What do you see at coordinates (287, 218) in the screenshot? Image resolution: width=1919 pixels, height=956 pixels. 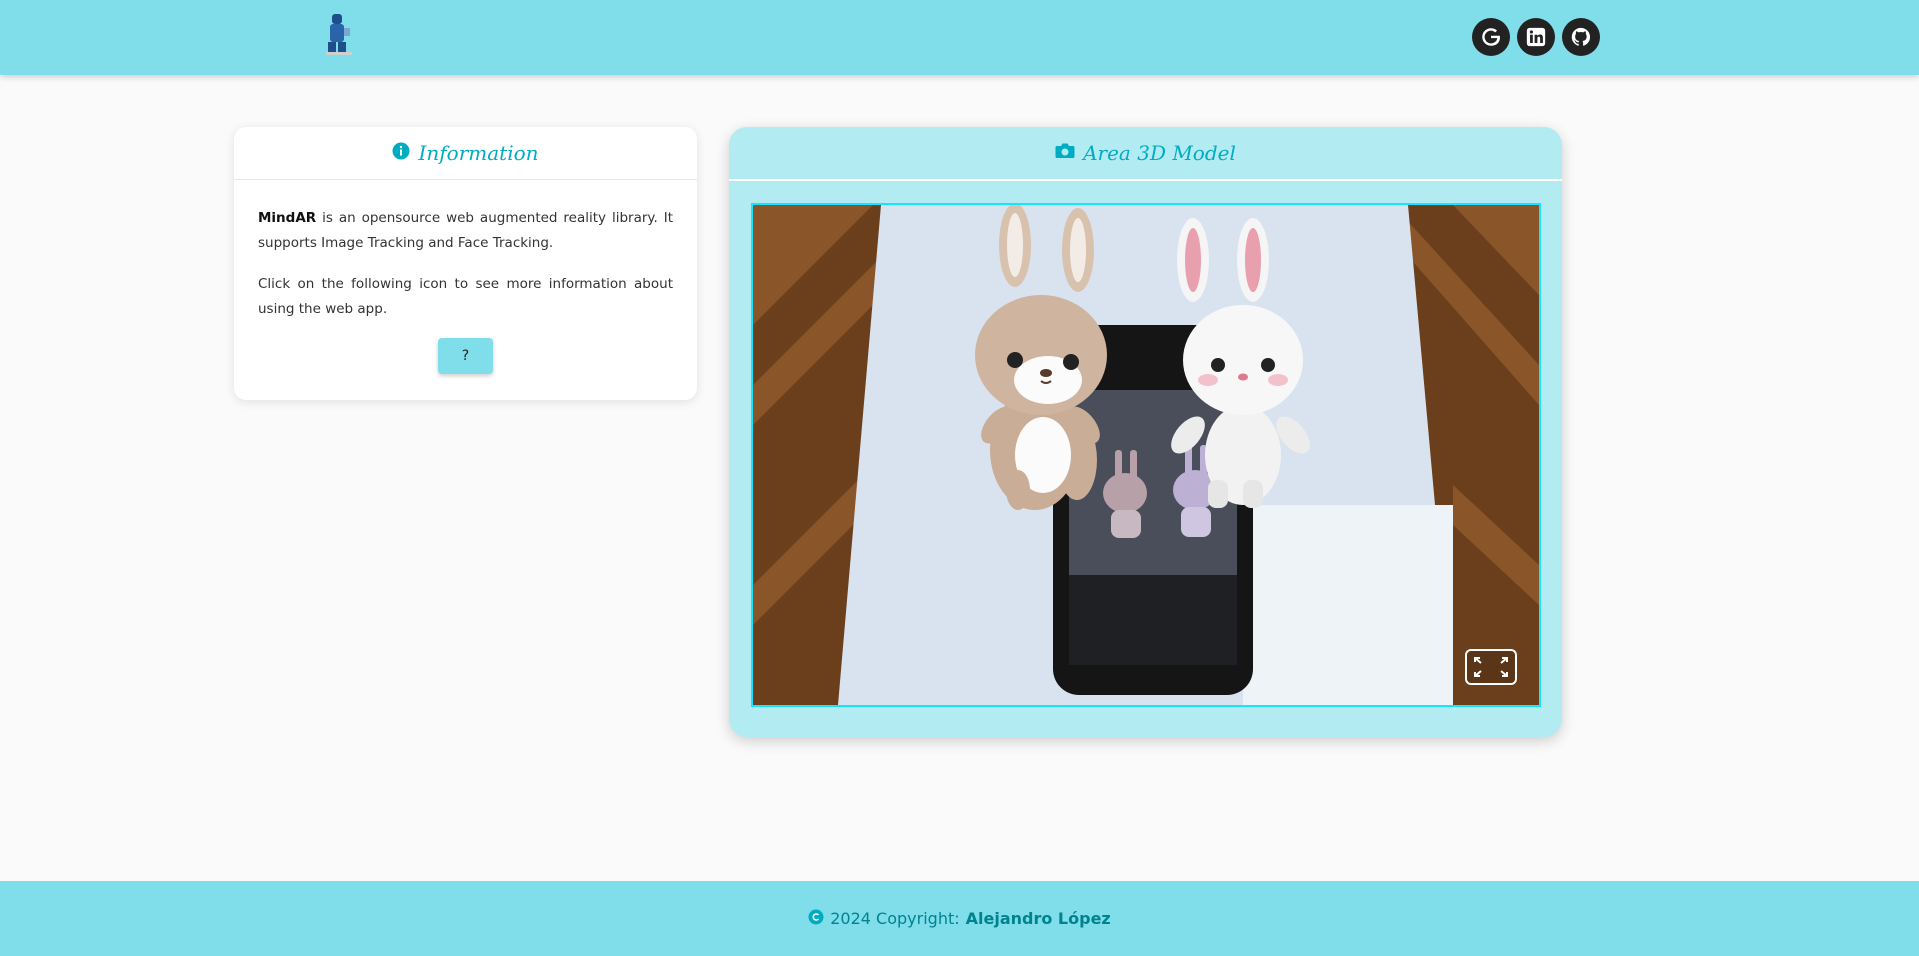 I see `brand-name: MindAR` at bounding box center [287, 218].